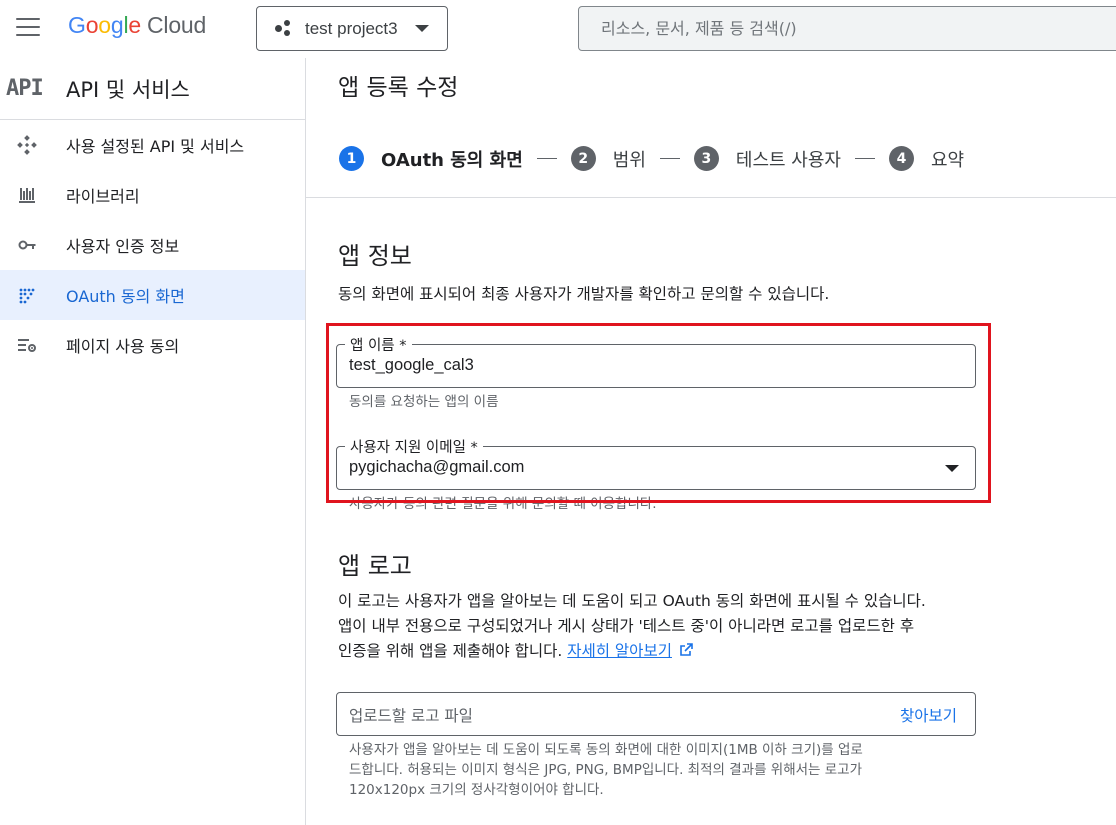  Describe the element at coordinates (28, 28) in the screenshot. I see `main-menu-icon` at that location.